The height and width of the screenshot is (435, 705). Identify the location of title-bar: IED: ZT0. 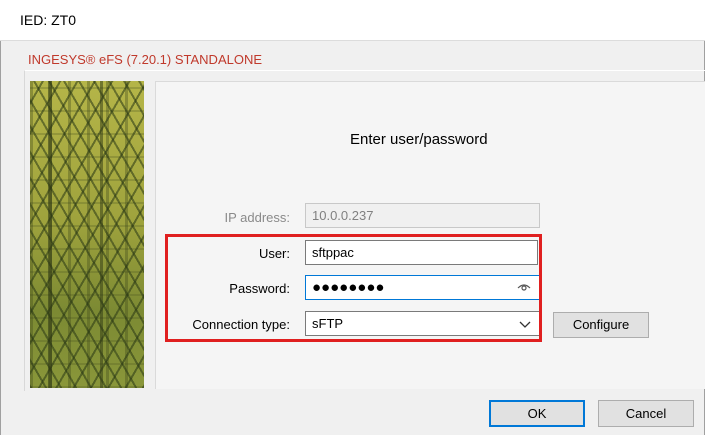
(352, 20).